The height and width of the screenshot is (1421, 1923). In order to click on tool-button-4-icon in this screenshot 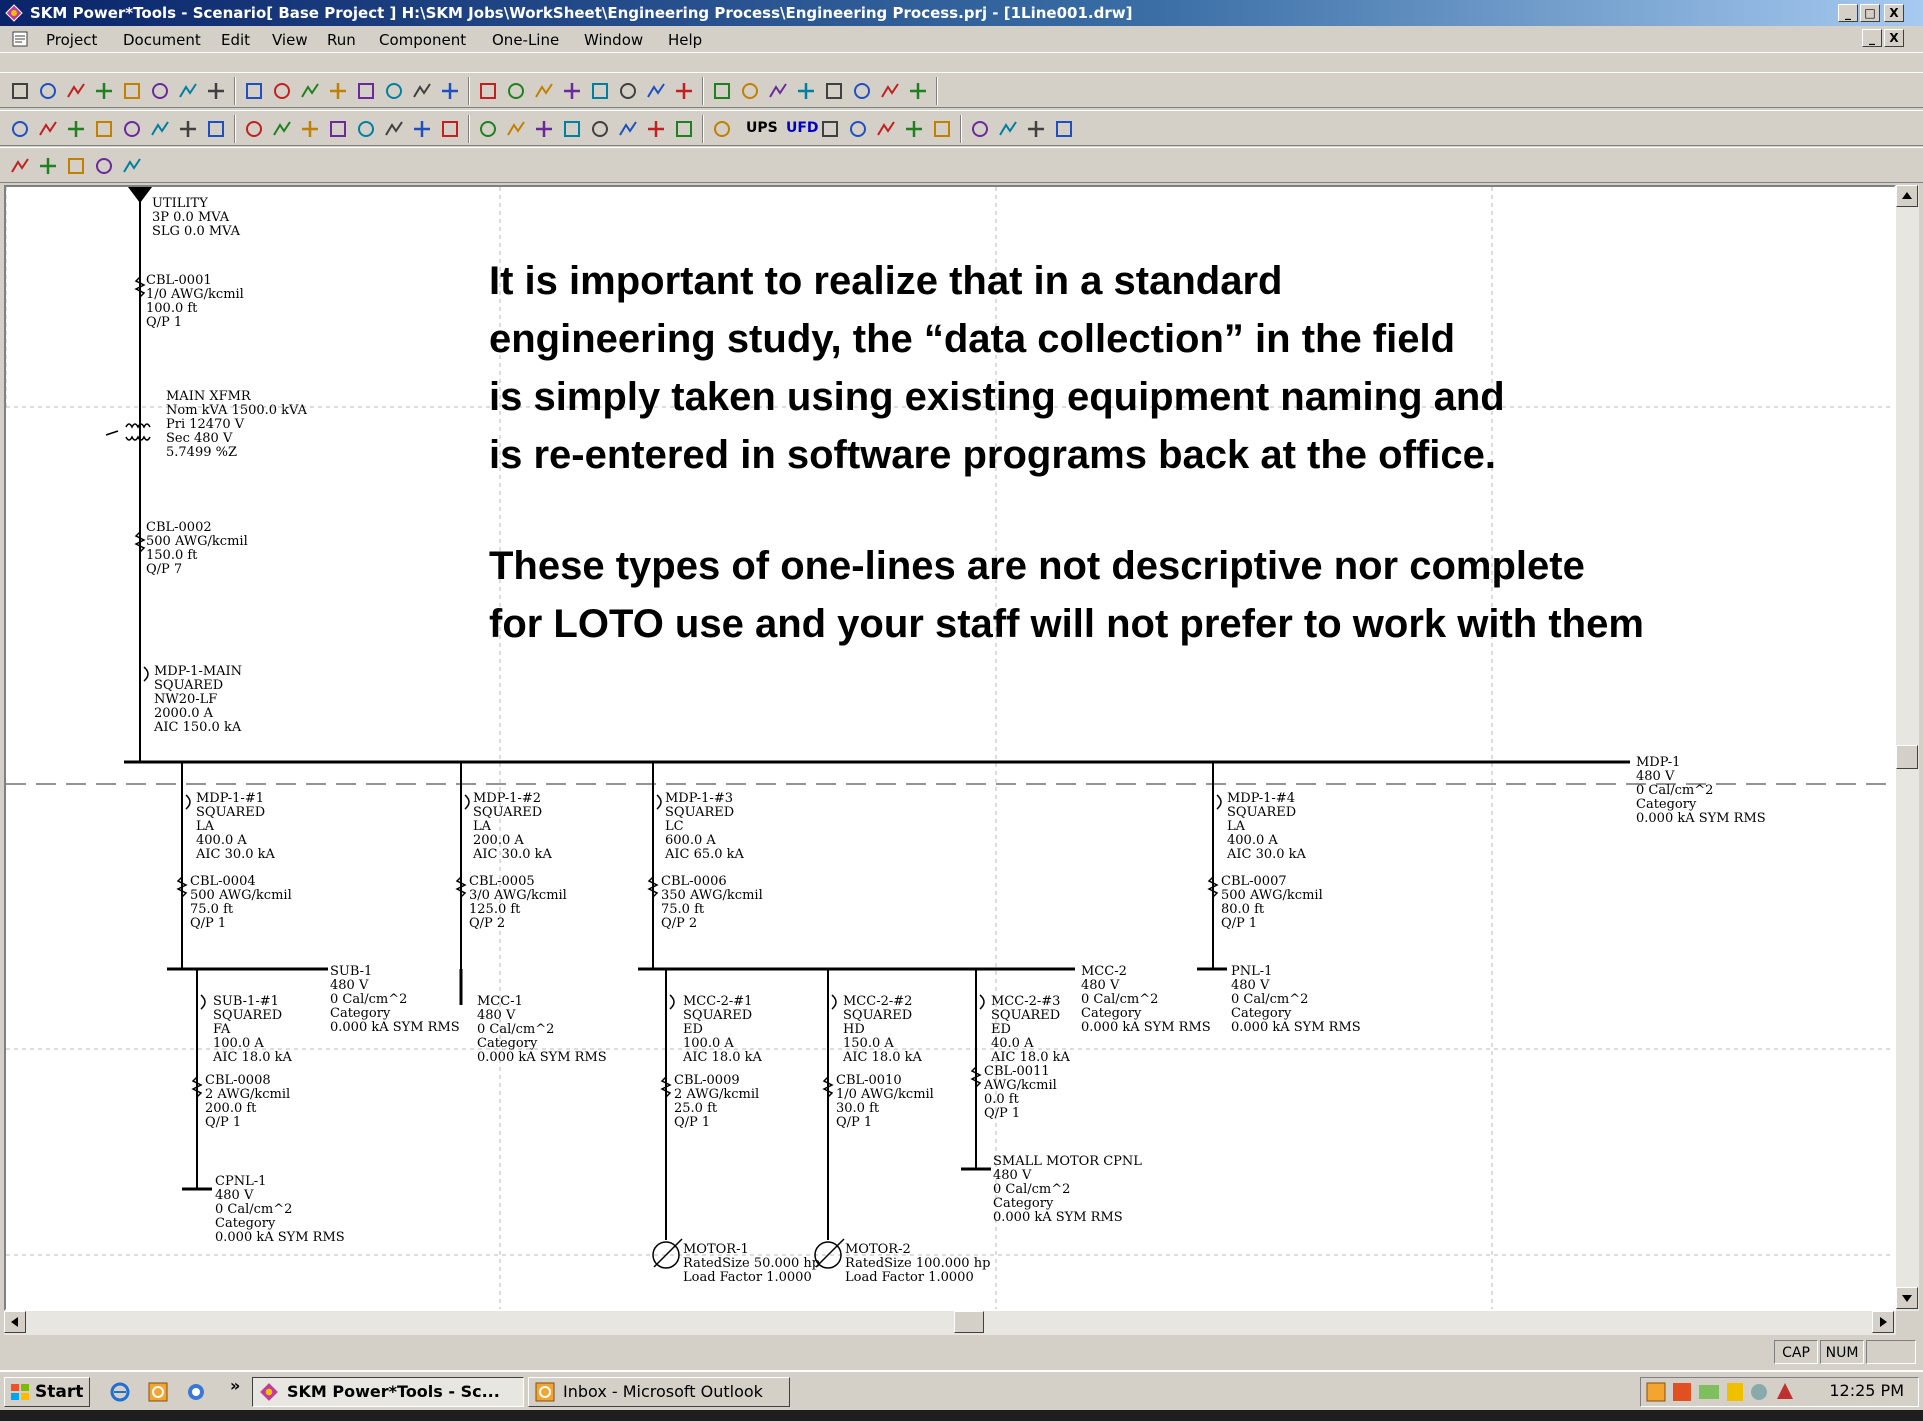, I will do `click(104, 91)`.